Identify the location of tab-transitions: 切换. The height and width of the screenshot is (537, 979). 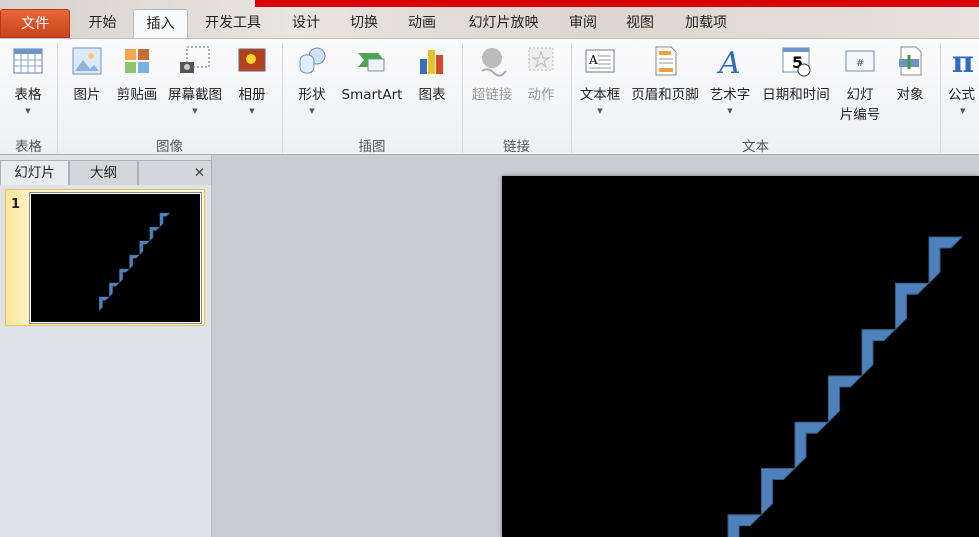
(364, 23).